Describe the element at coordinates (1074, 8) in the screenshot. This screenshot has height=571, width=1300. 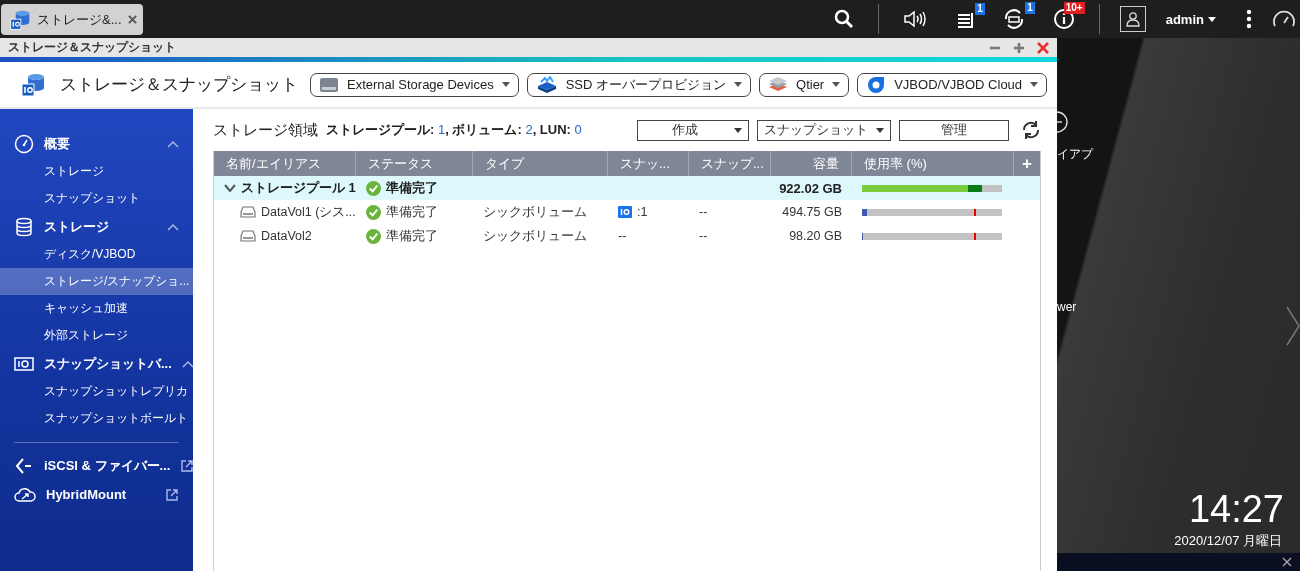
I see `count-badge: 10+` at that location.